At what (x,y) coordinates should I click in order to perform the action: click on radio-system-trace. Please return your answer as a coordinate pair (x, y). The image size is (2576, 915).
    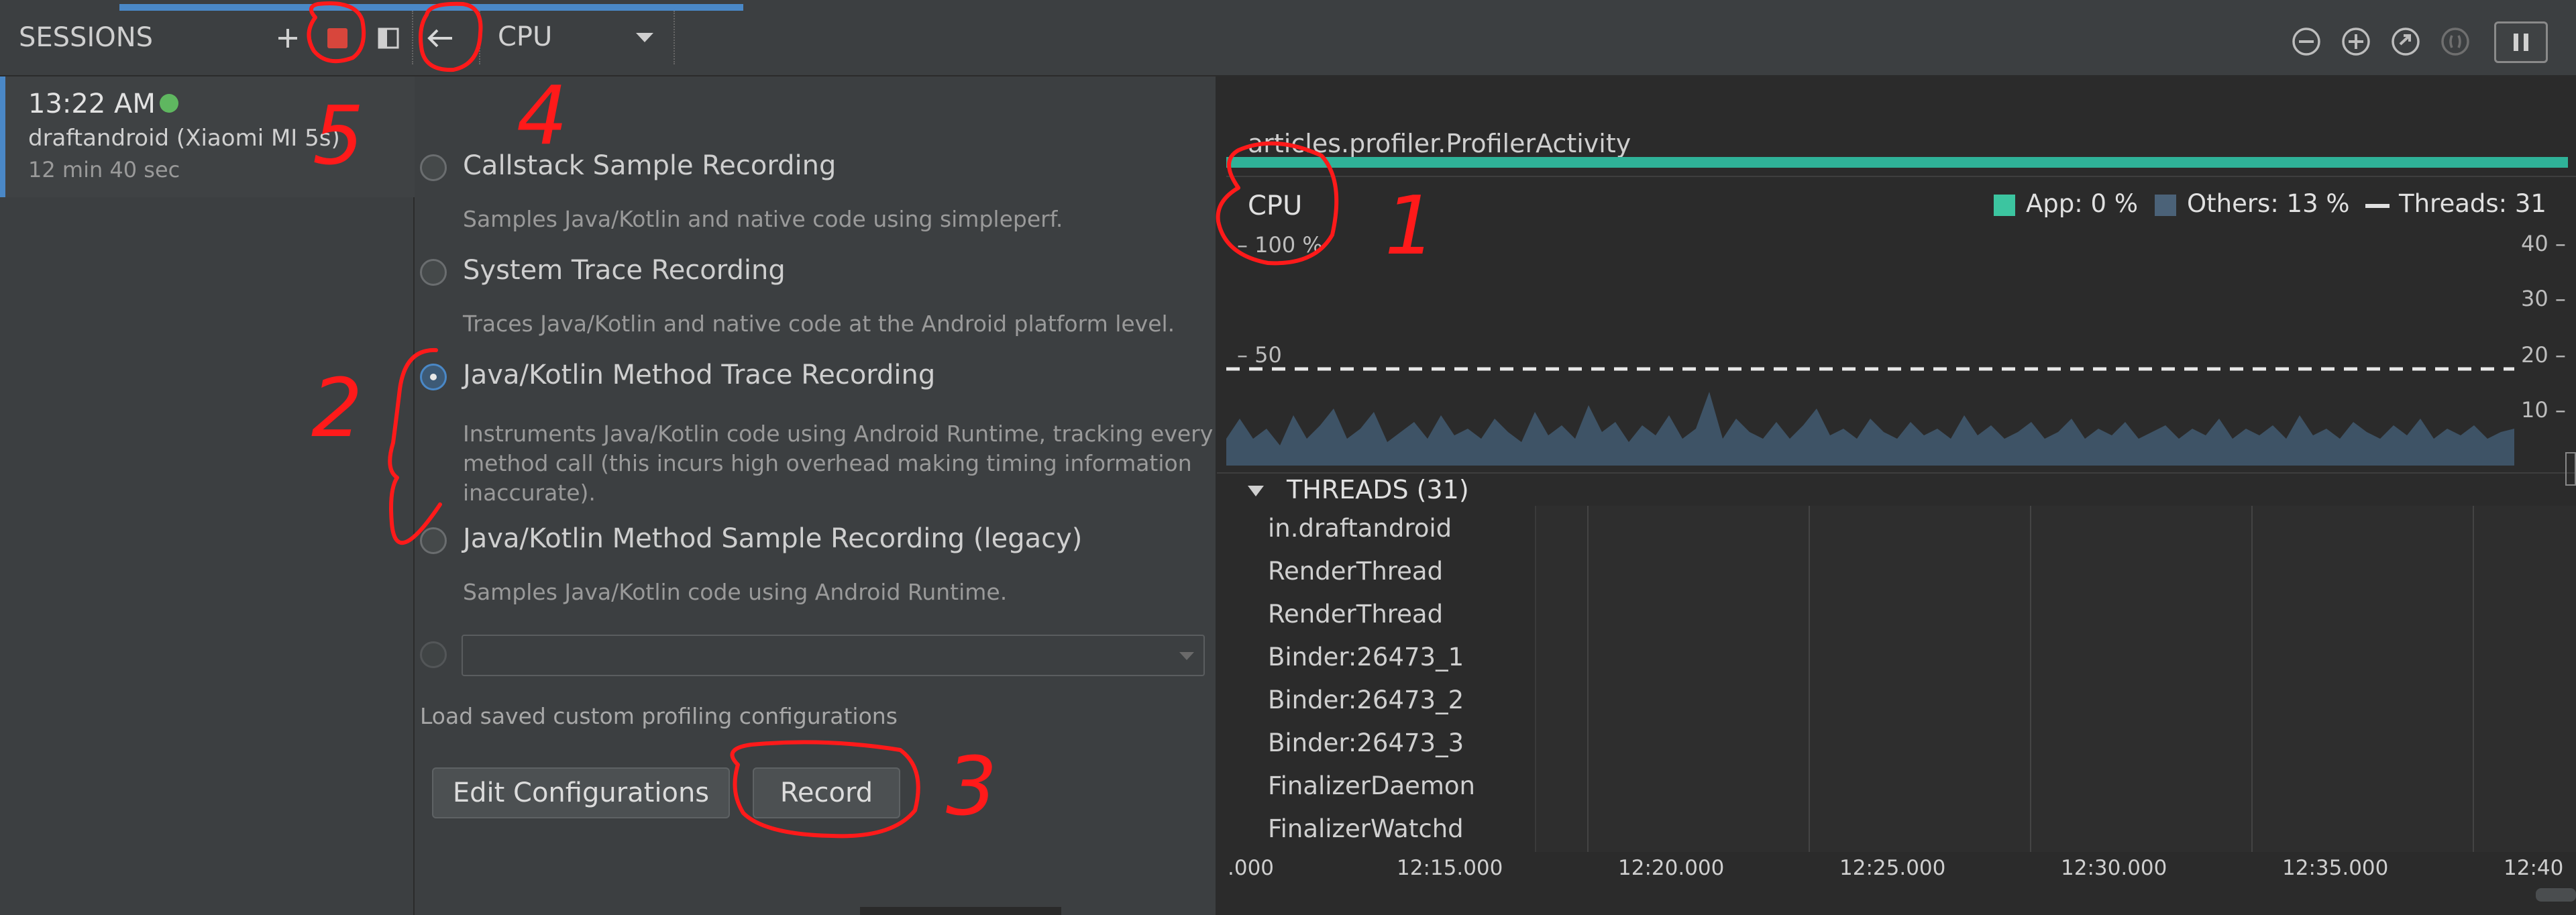
    Looking at the image, I should click on (433, 272).